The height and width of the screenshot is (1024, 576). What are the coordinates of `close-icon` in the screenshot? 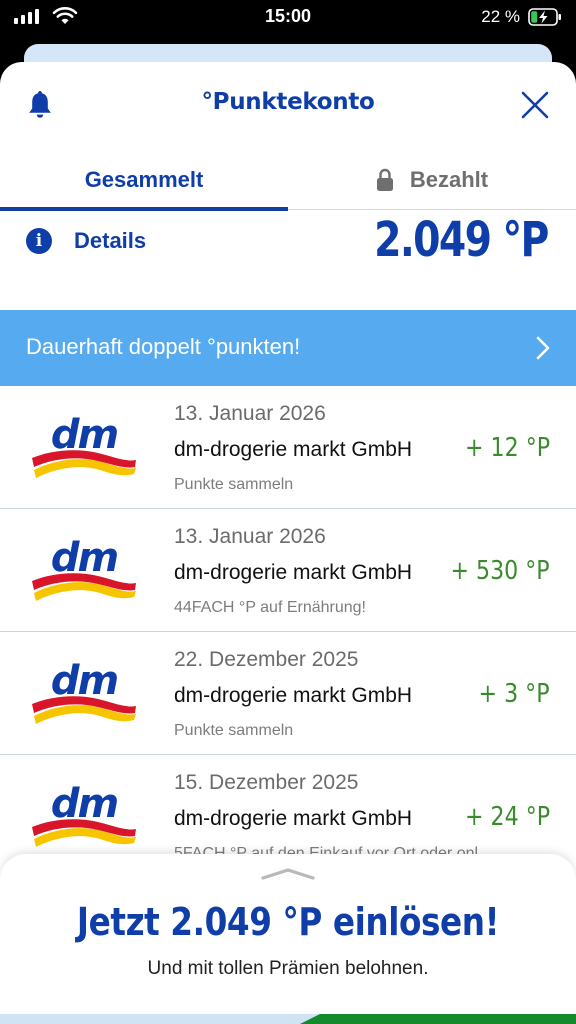 It's located at (535, 105).